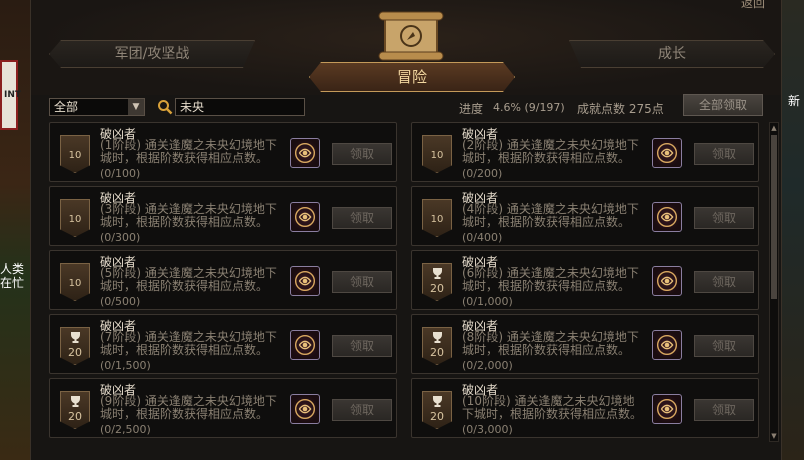  I want to click on category-dropdown: 全部 ▼, so click(97, 107).